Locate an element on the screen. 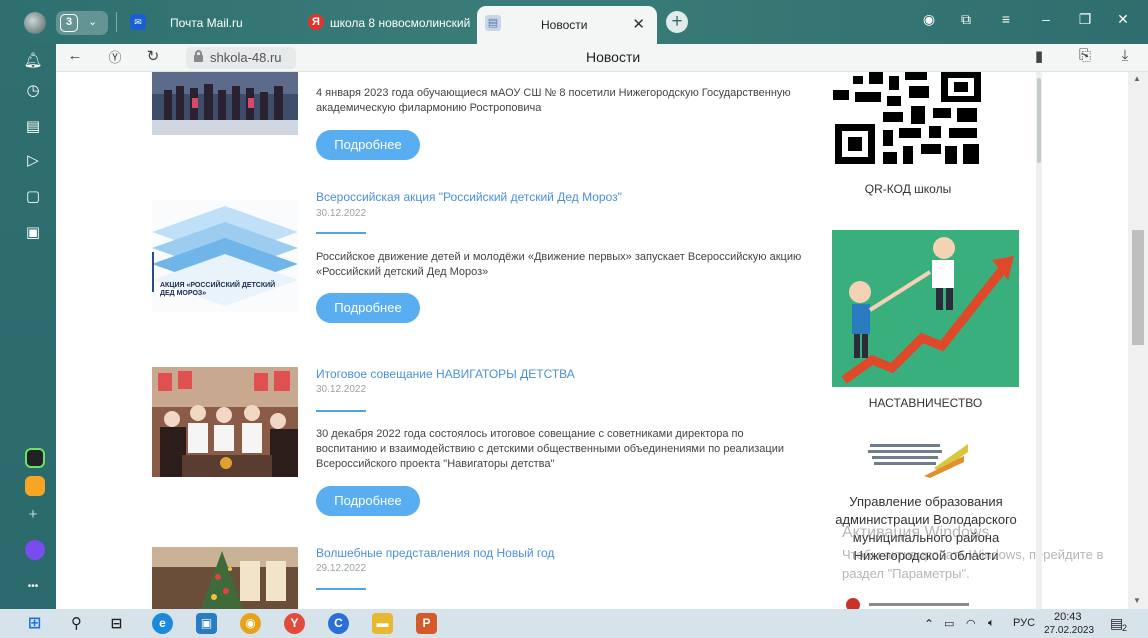  minimize-icon: – is located at coordinates (1046, 19).